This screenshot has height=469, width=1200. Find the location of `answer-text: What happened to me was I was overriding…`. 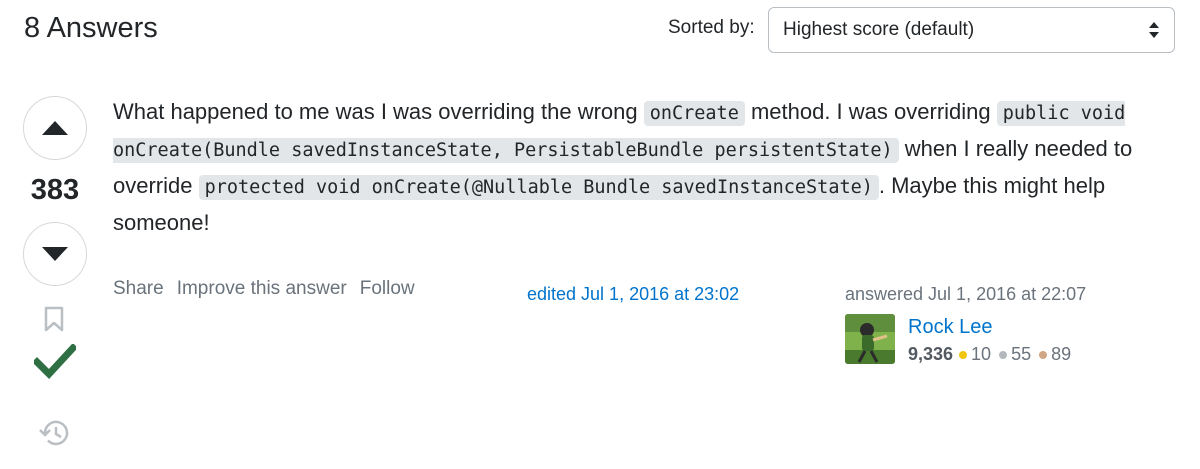

answer-text: What happened to me was I was overriding… is located at coordinates (378, 111).